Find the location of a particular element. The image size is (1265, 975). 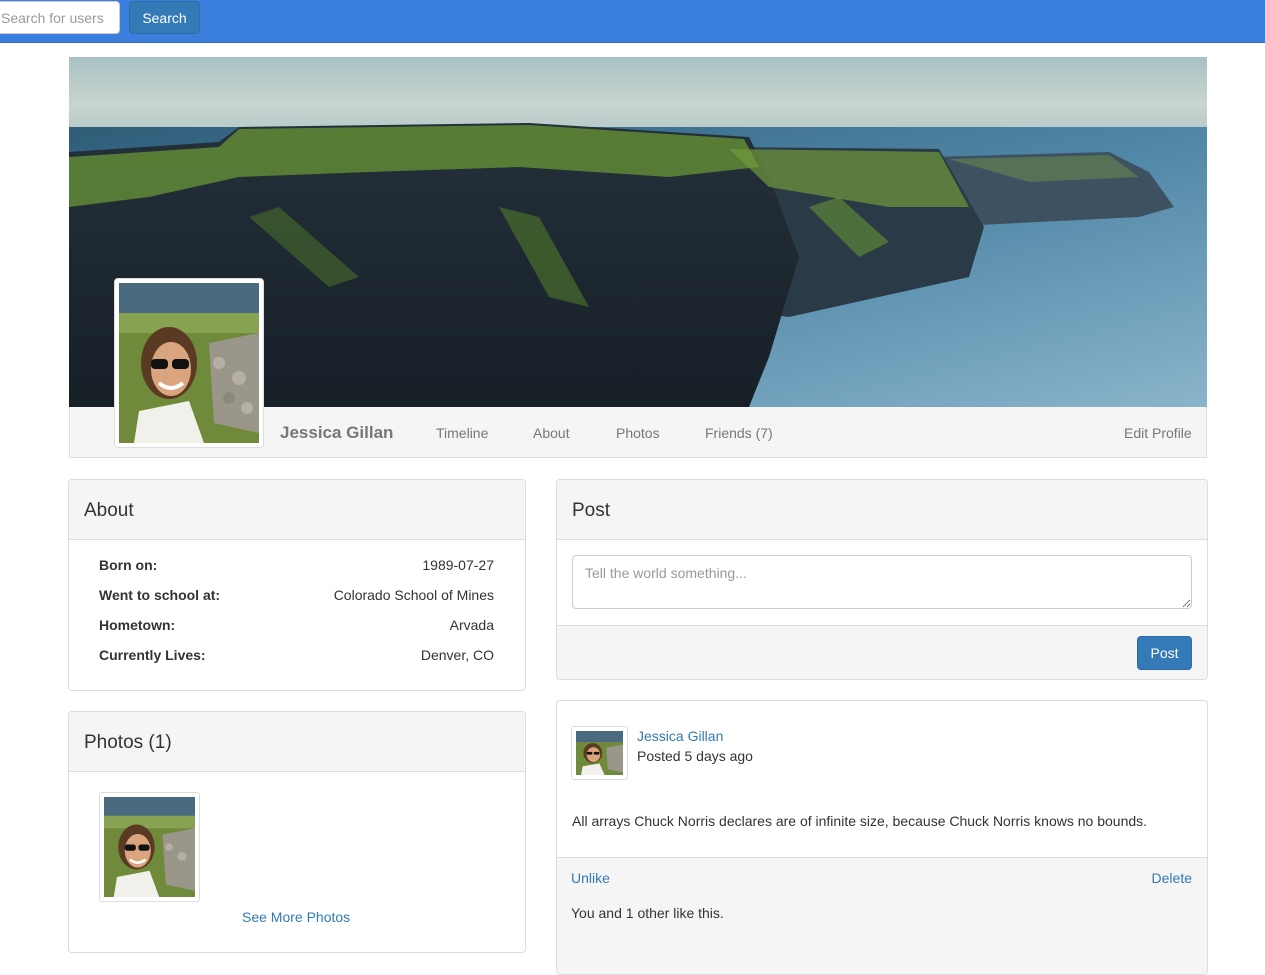

post-button: Post is located at coordinates (1164, 653).